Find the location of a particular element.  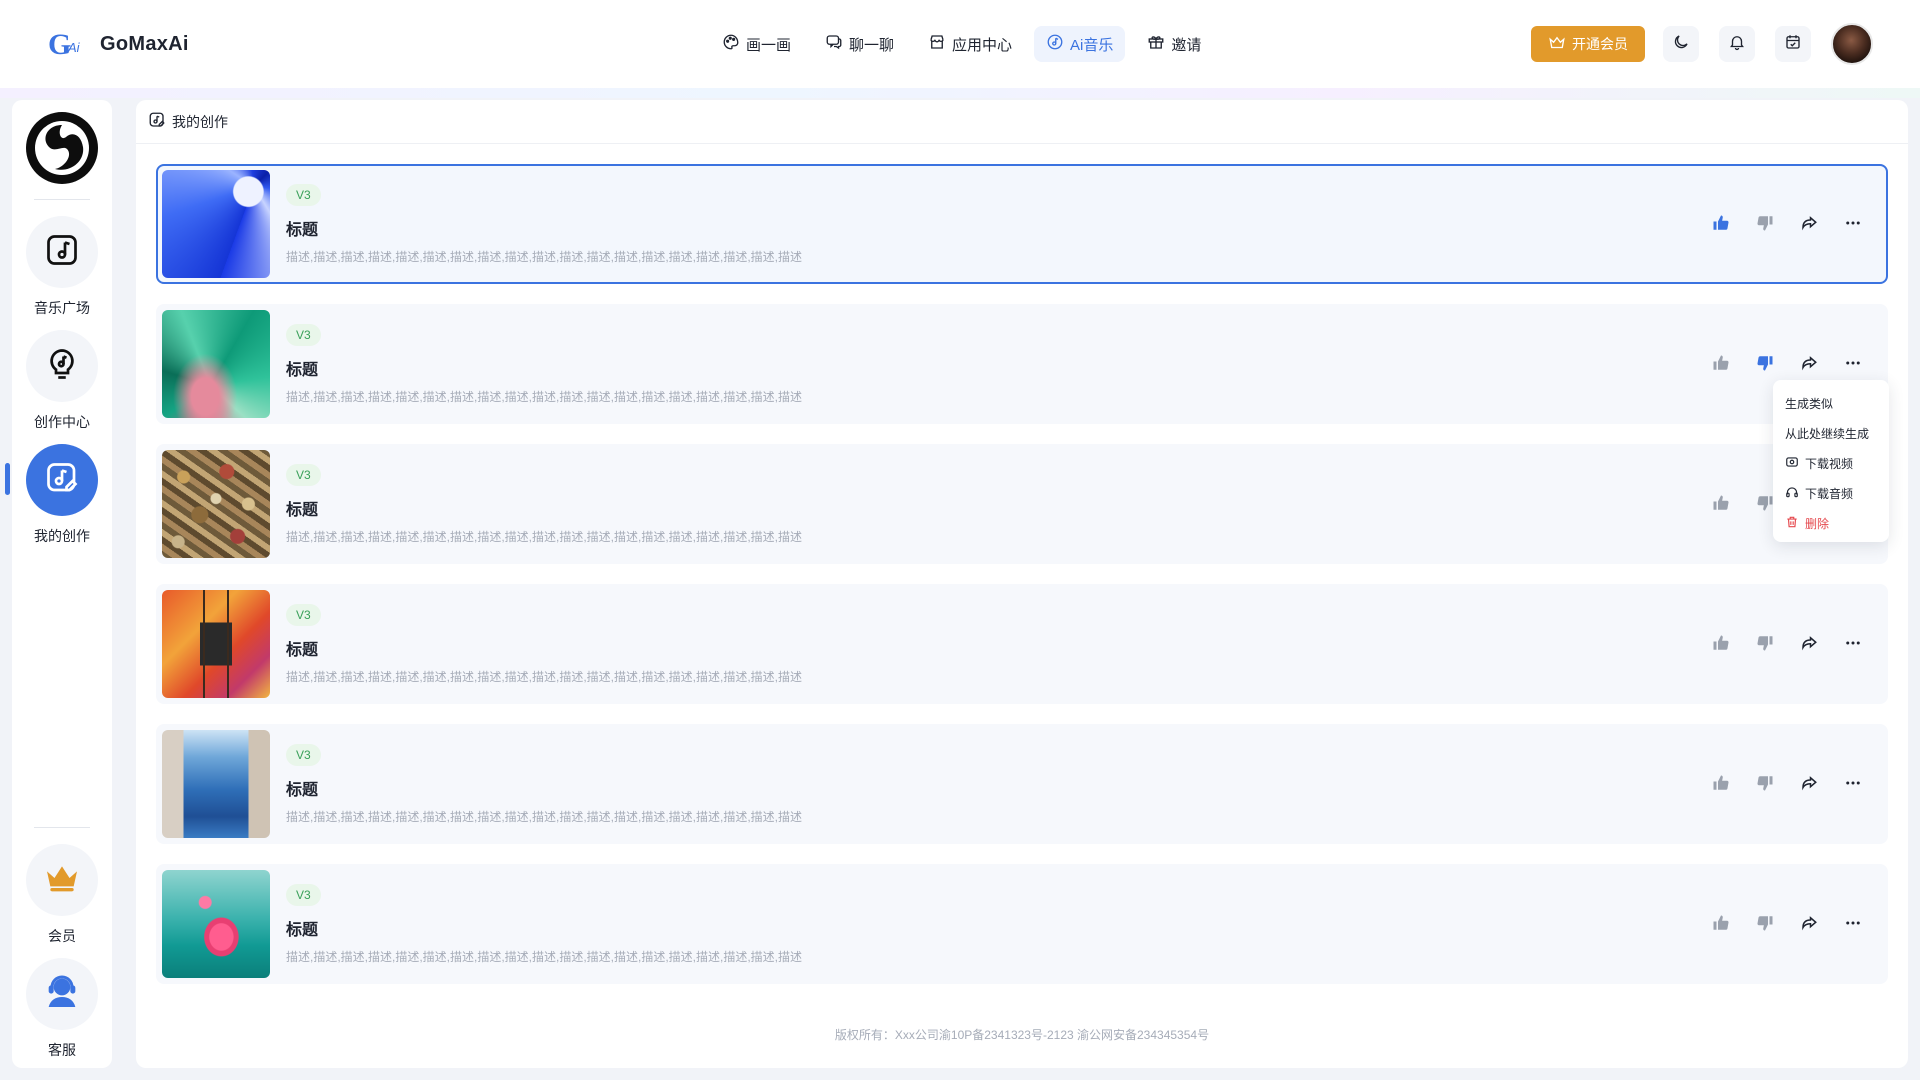

main-nav: 画一画 聊一聊 应用中心 Ai音乐 邀请 is located at coordinates (961, 44).